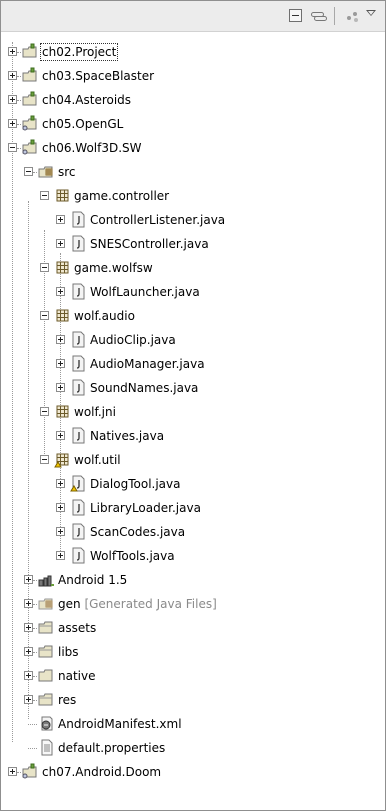  What do you see at coordinates (98, 76) in the screenshot?
I see `tree-item-label: ch03.SpaceBlaster` at bounding box center [98, 76].